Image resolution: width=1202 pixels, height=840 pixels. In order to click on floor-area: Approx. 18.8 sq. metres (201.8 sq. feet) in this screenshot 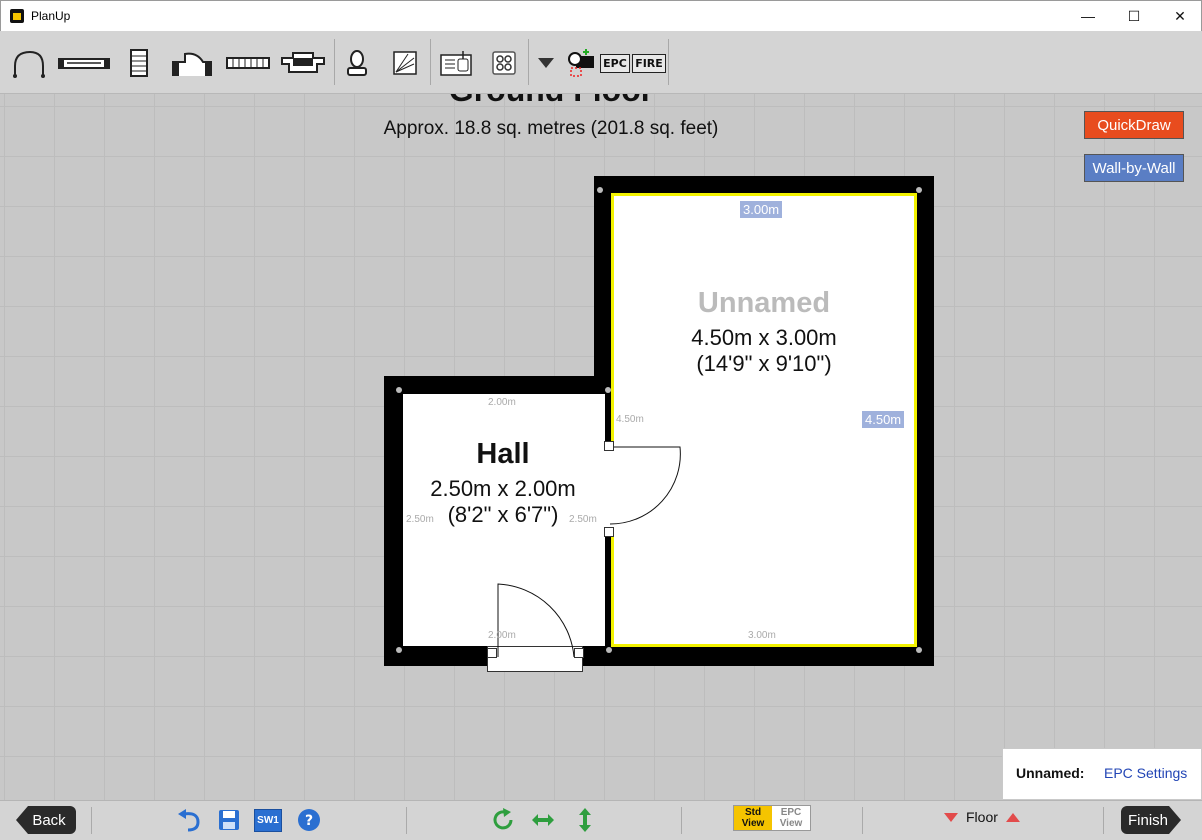, I will do `click(551, 128)`.